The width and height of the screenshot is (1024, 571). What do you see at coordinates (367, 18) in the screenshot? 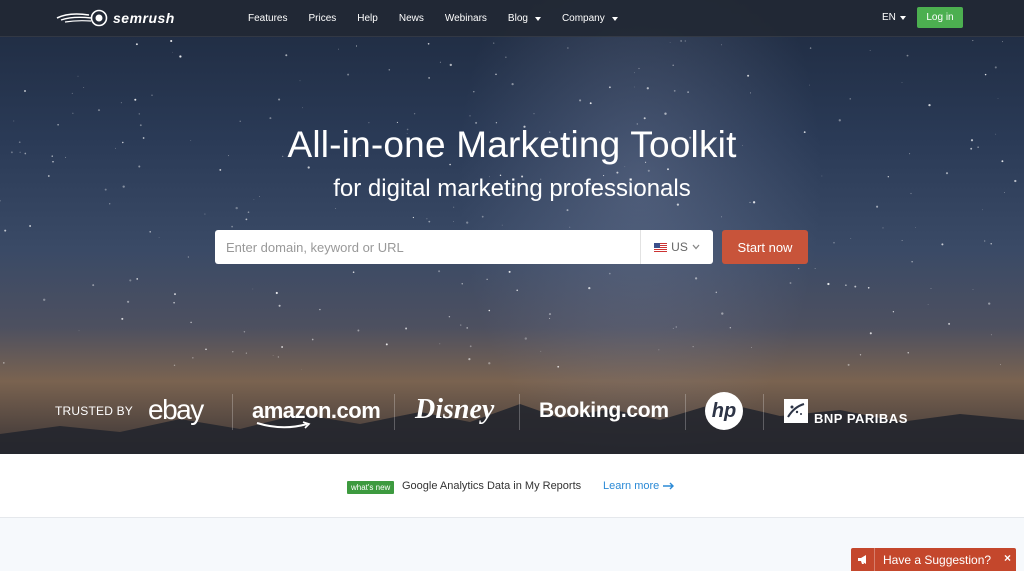
I see `nav-help: Help` at bounding box center [367, 18].